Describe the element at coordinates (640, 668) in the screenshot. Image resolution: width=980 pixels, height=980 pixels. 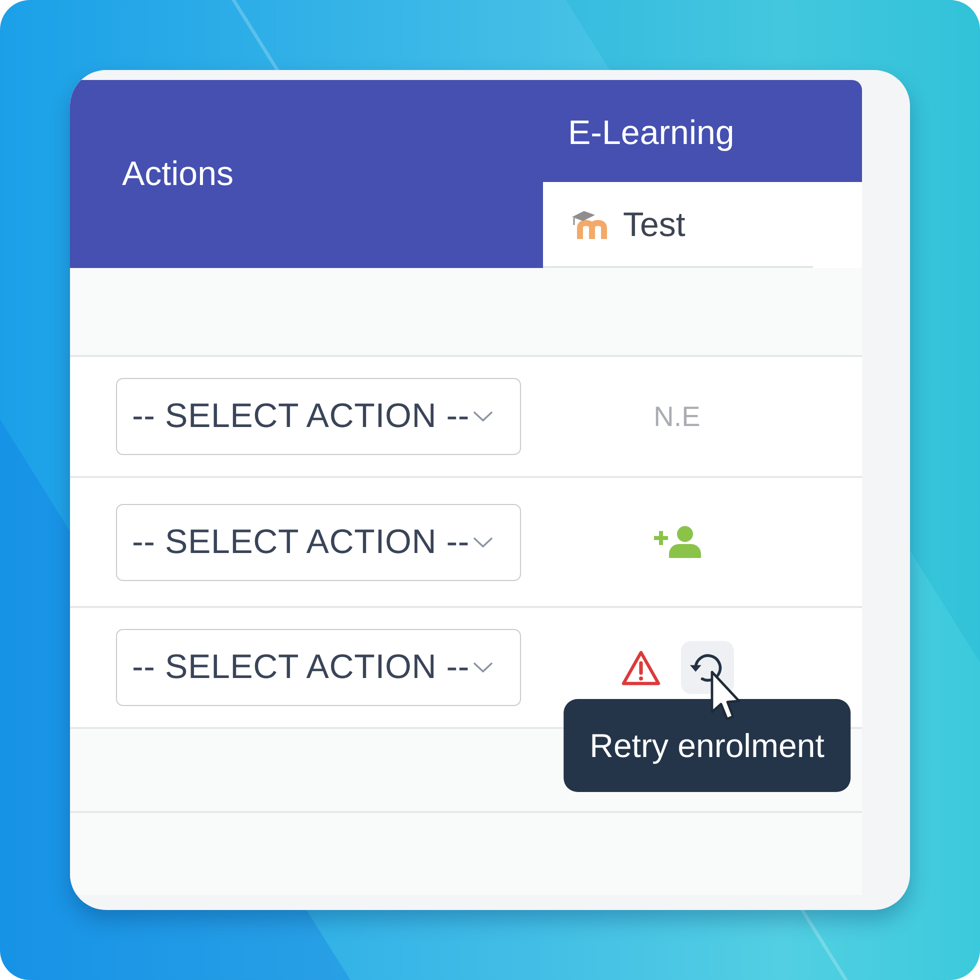
I see `warning-icon` at that location.